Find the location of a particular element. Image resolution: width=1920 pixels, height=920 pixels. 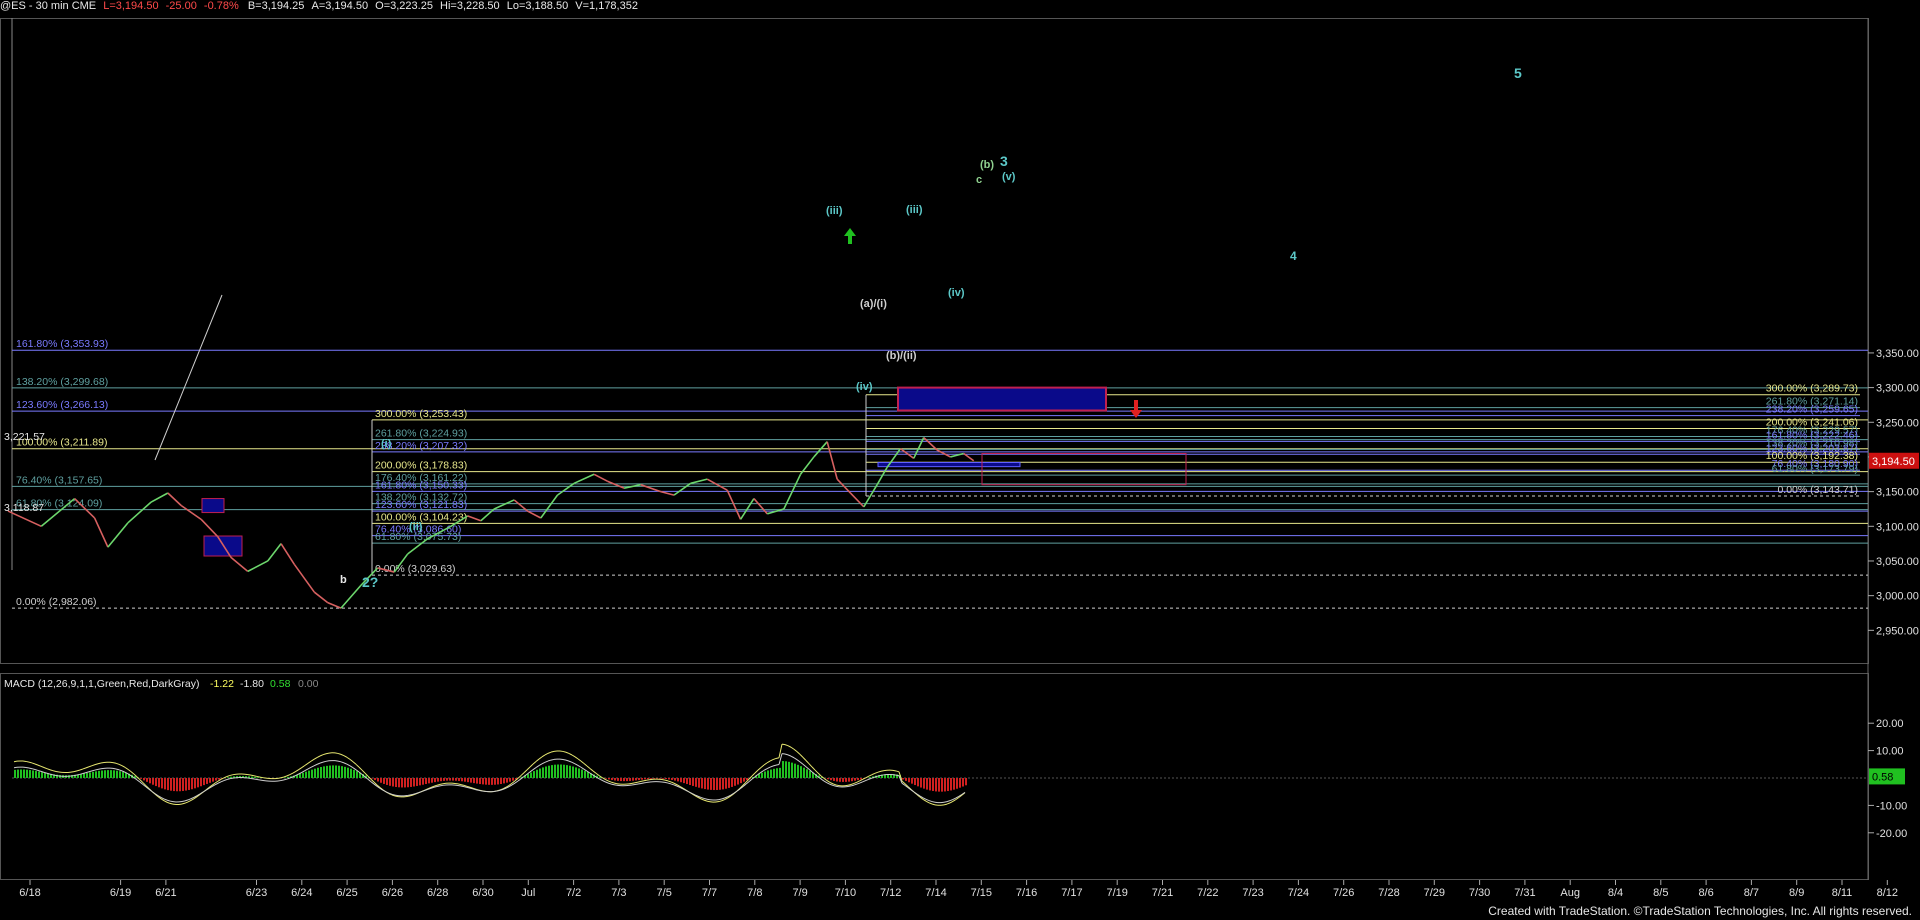

date-axis-label: 7/5 is located at coordinates (664, 893).